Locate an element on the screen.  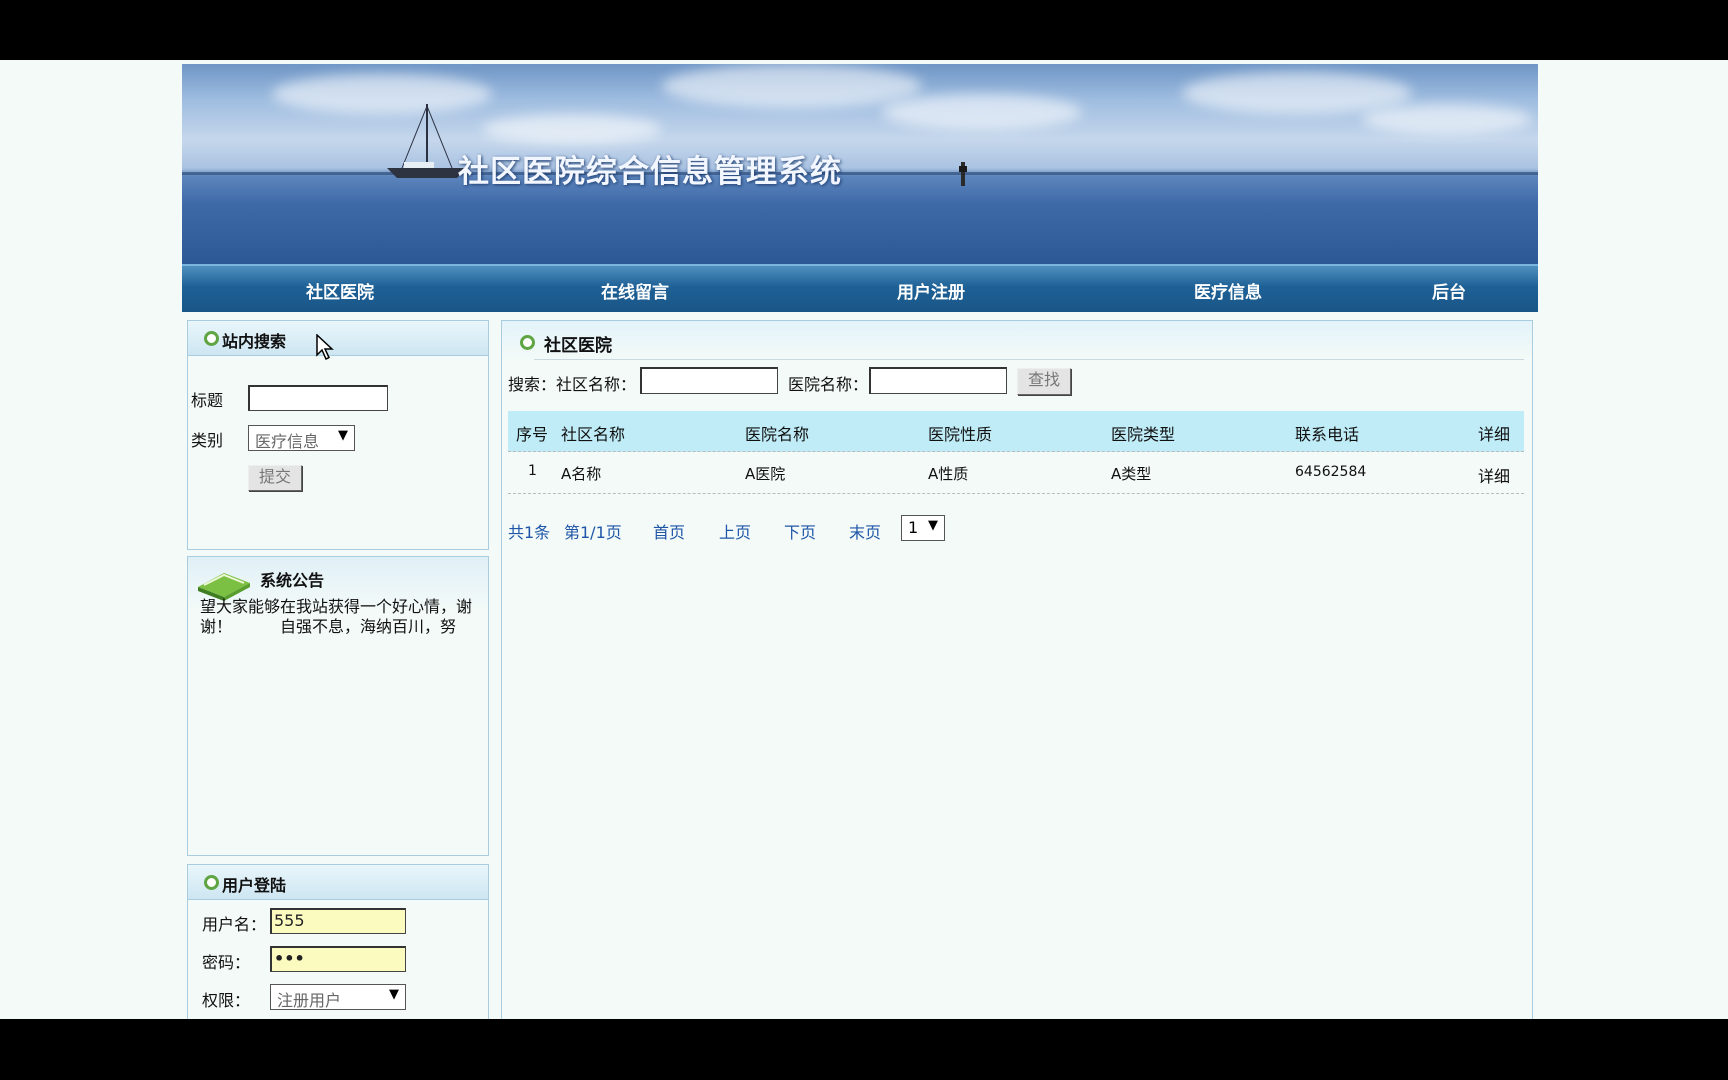
search-prefix-label: 搜索： is located at coordinates (532, 384).